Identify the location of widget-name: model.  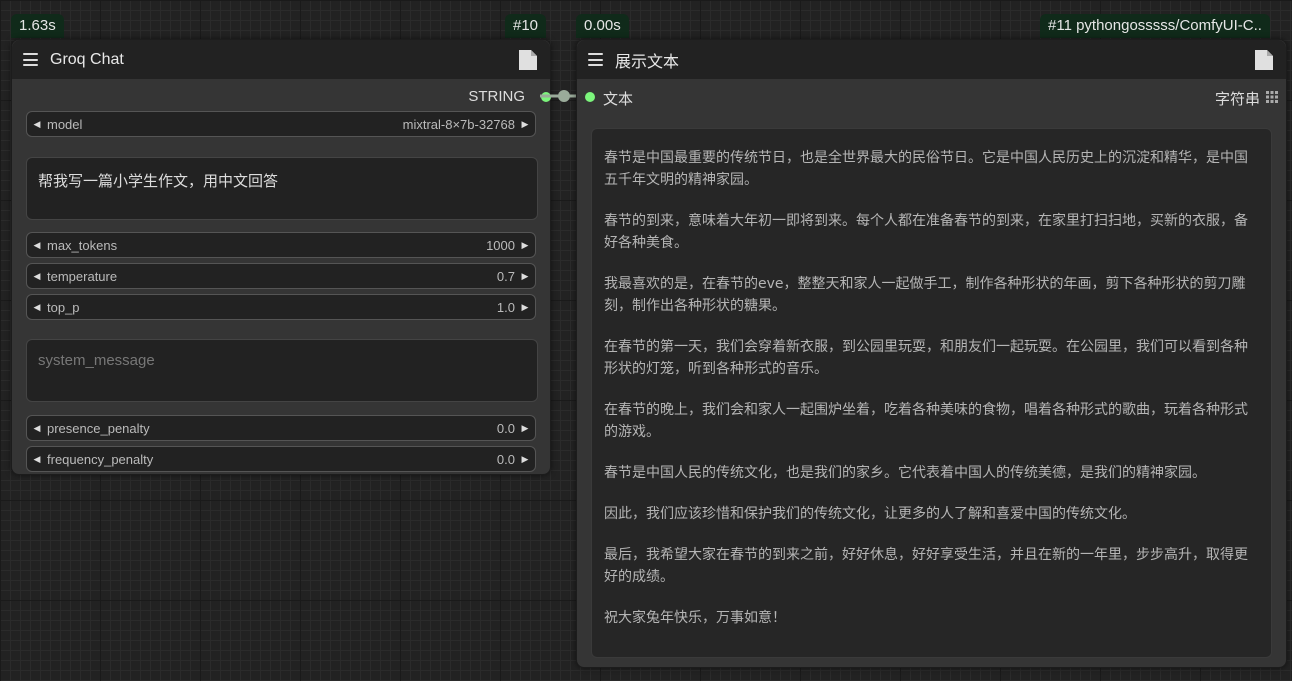
(65, 124).